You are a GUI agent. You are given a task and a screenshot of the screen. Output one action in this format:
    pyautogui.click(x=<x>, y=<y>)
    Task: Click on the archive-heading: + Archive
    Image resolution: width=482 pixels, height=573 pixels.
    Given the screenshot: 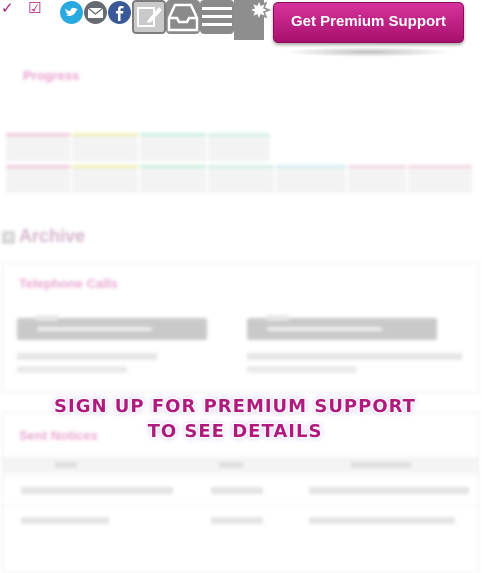 What is the action you would take?
    pyautogui.click(x=43, y=236)
    